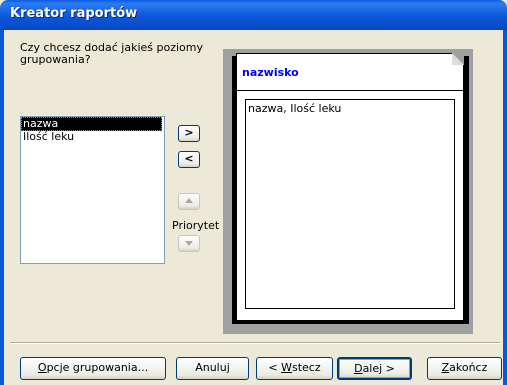 Image resolution: width=507 pixels, height=385 pixels. What do you see at coordinates (295, 108) in the screenshot?
I see `detail-fields-text: nazwa, Ilość leku` at bounding box center [295, 108].